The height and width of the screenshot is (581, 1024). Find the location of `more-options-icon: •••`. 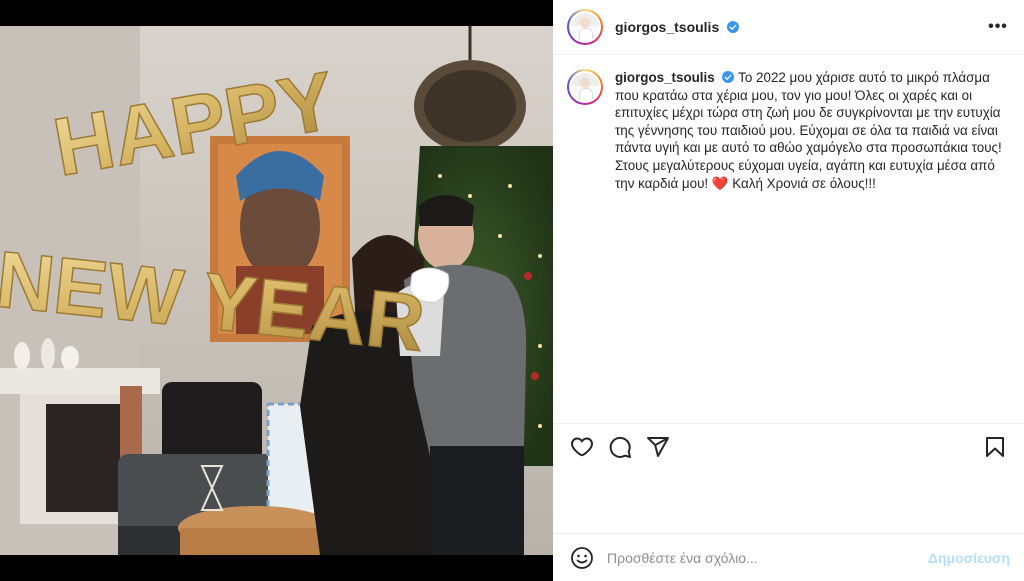

more-options-icon: ••• is located at coordinates (998, 27).